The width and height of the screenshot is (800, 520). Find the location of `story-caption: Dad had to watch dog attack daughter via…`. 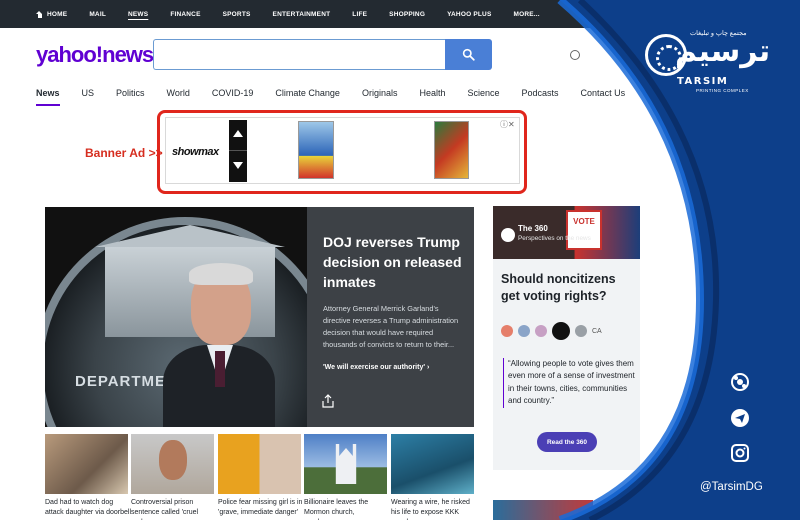

story-caption: Dad had to watch dog attack daughter via… is located at coordinates (88, 509).